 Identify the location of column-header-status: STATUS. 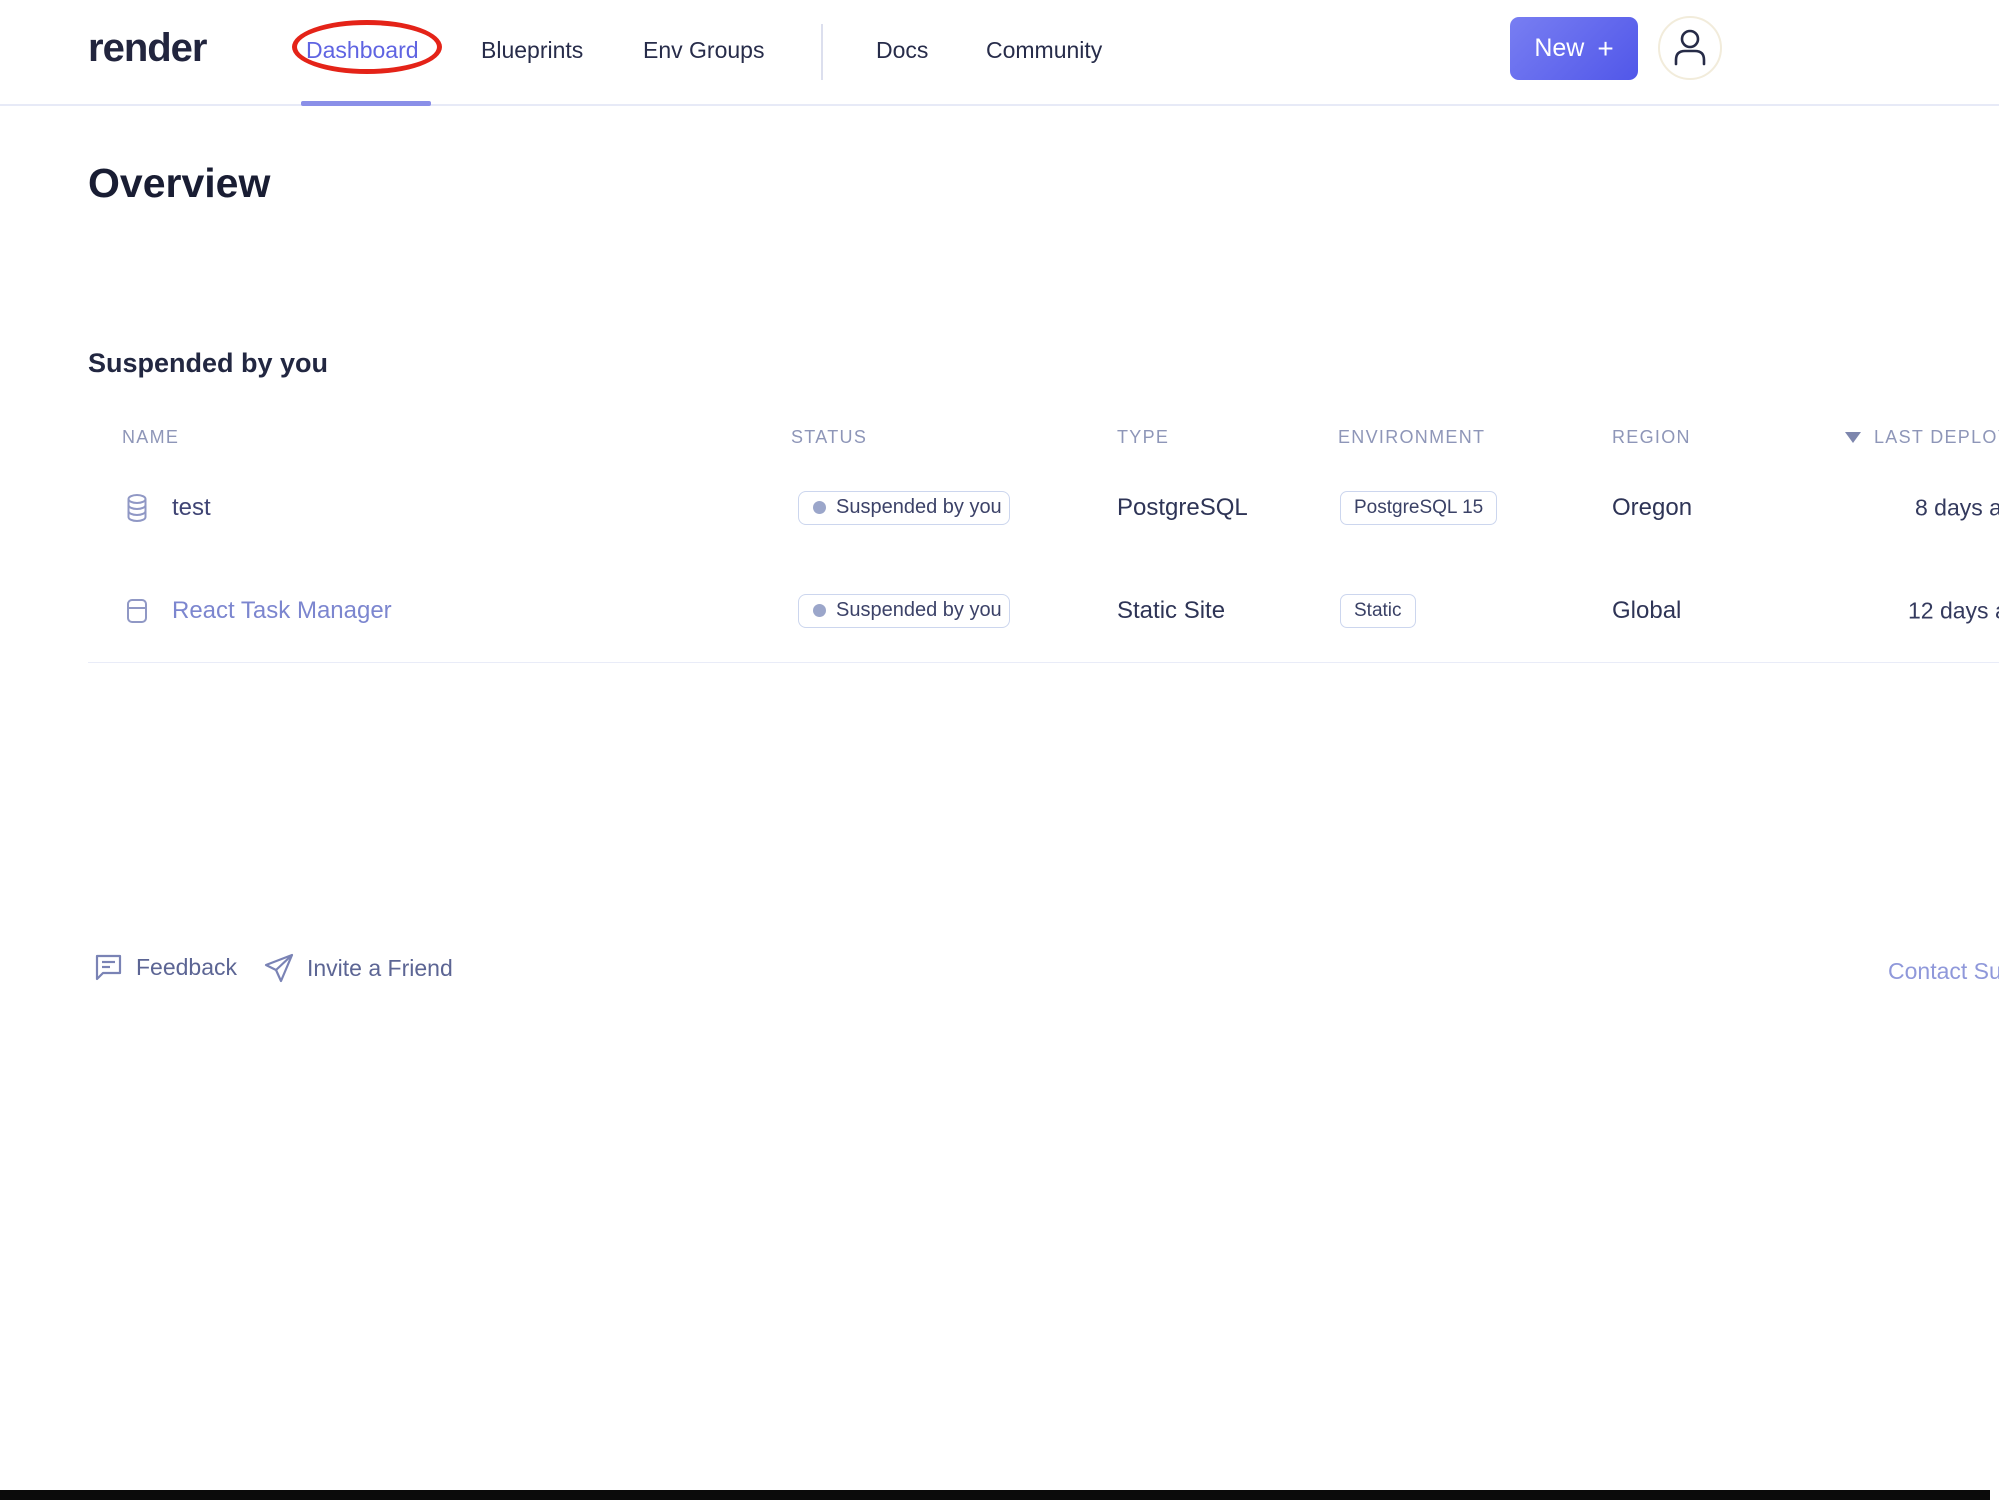
(829, 437).